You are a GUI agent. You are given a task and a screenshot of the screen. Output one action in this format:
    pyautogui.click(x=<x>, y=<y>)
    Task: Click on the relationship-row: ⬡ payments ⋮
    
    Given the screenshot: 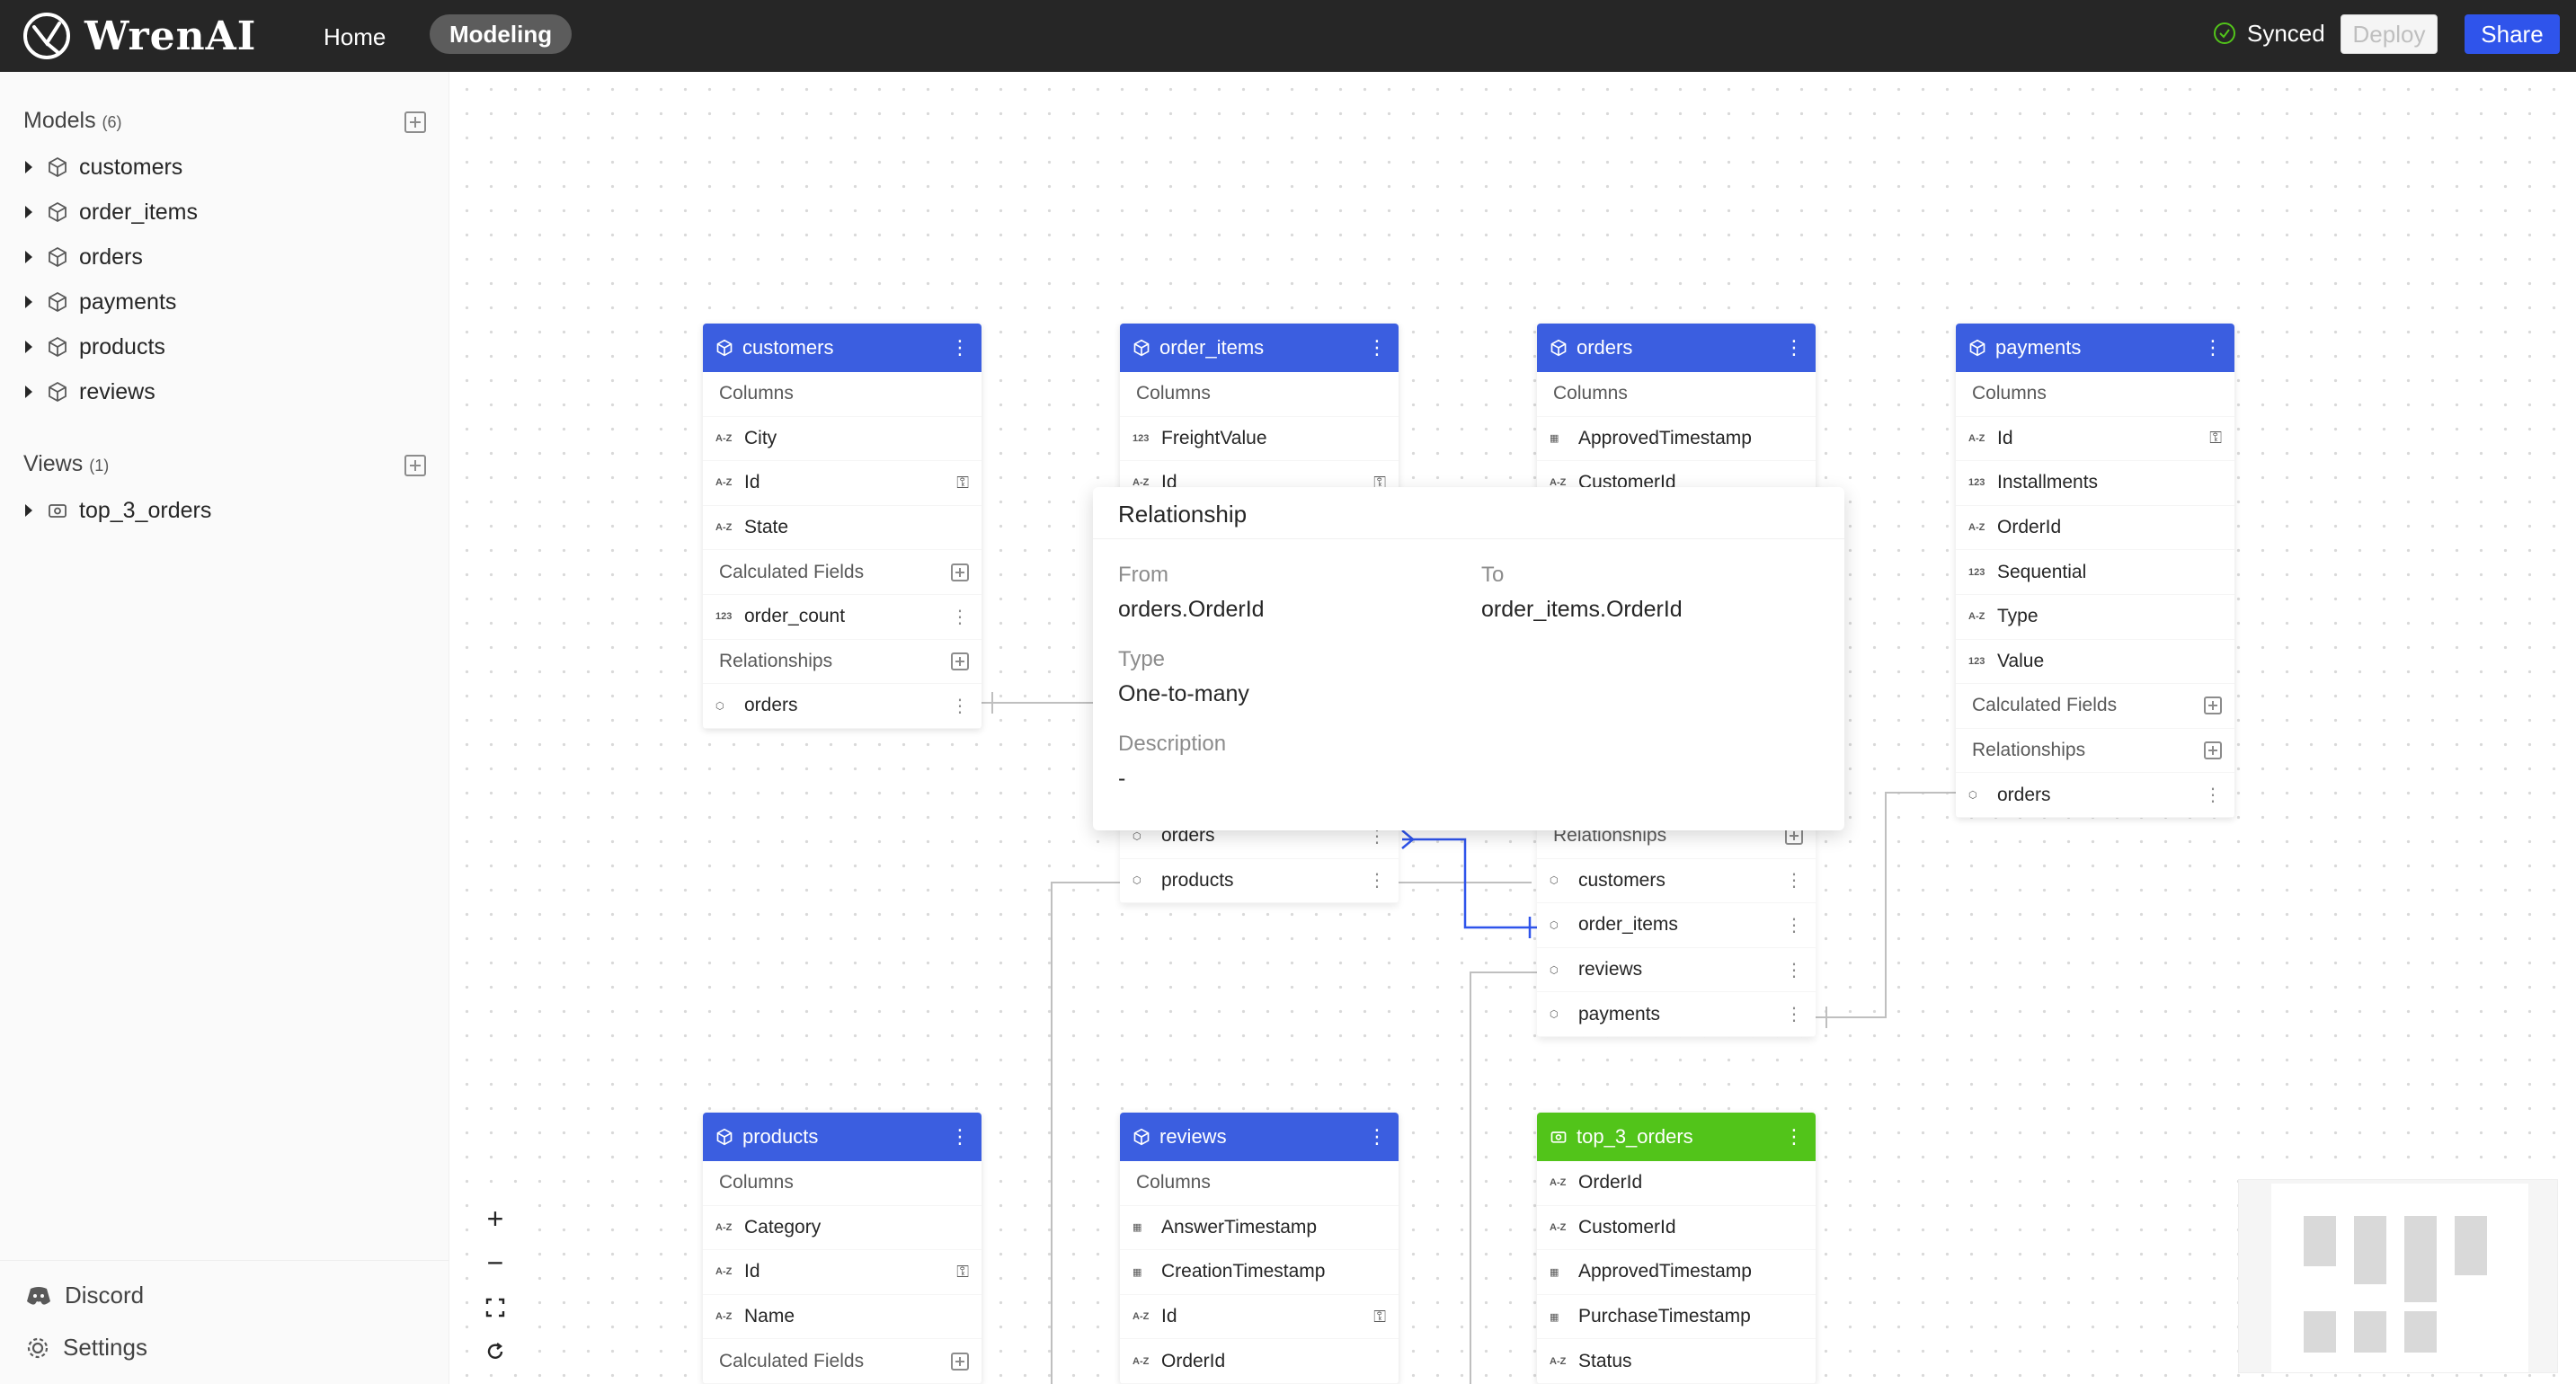 What is the action you would take?
    pyautogui.click(x=1676, y=1014)
    